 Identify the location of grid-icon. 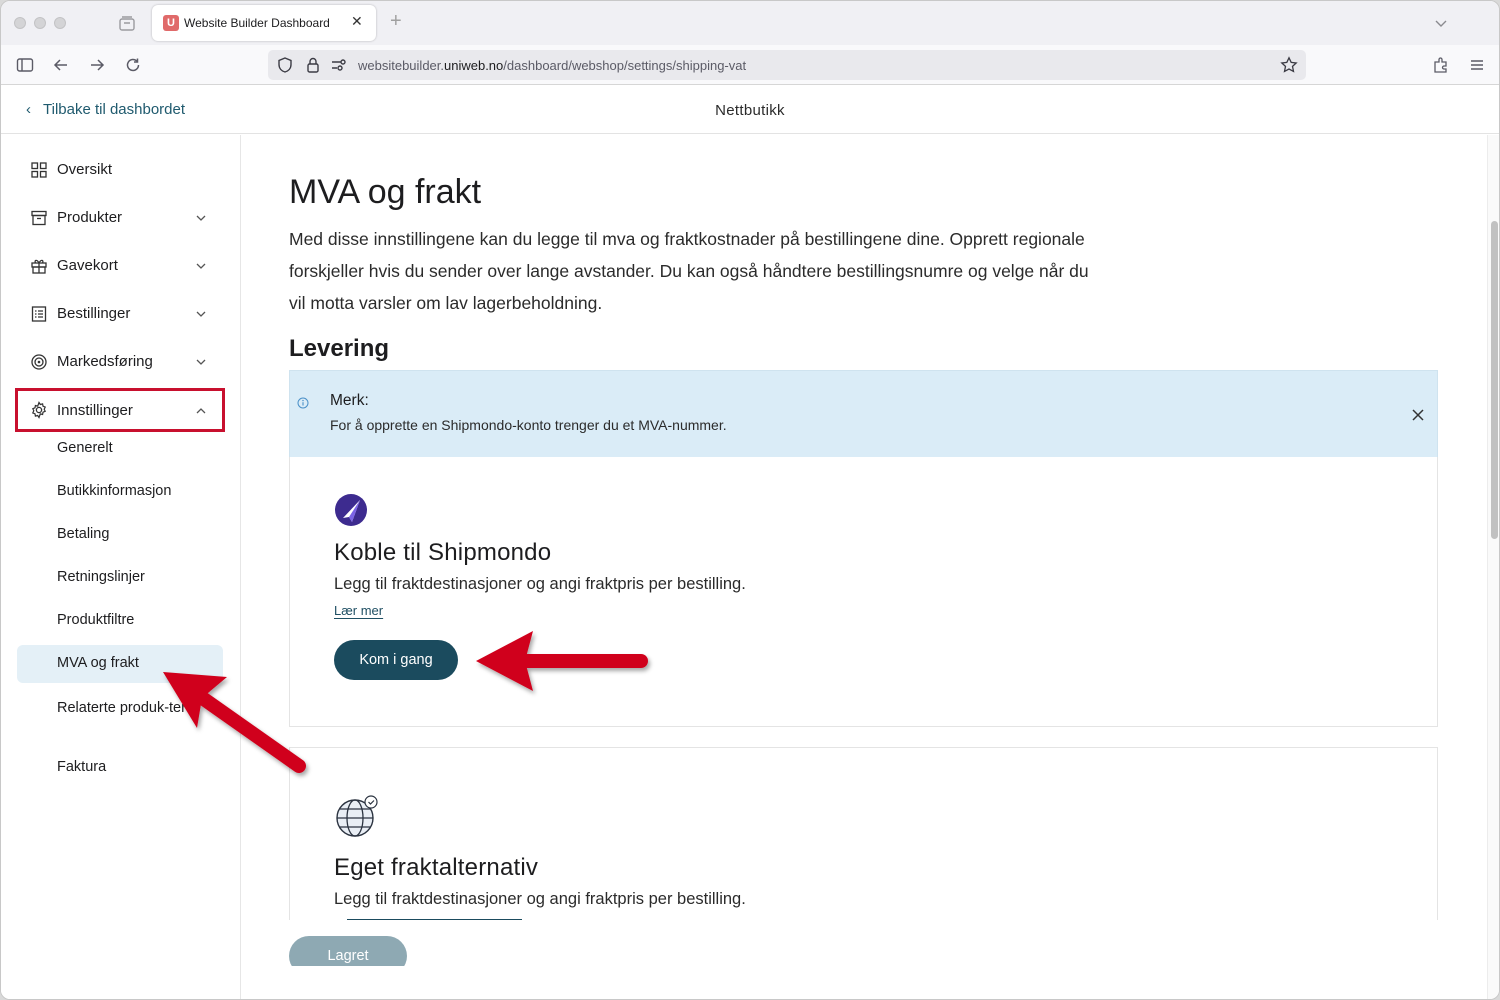
(39, 170).